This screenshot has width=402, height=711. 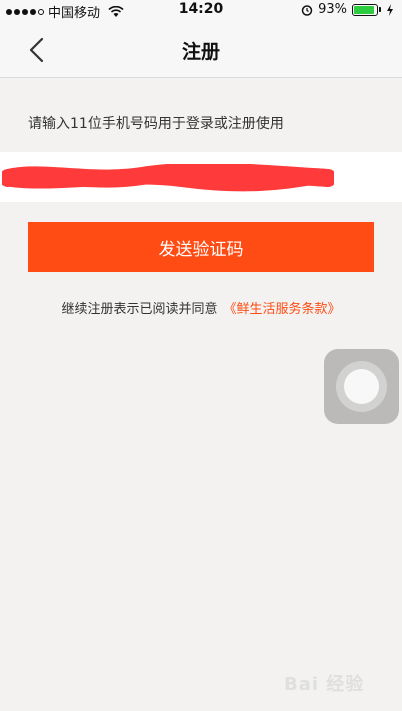 I want to click on status-bar: 中国移动 14:20 93%, so click(x=201, y=10).